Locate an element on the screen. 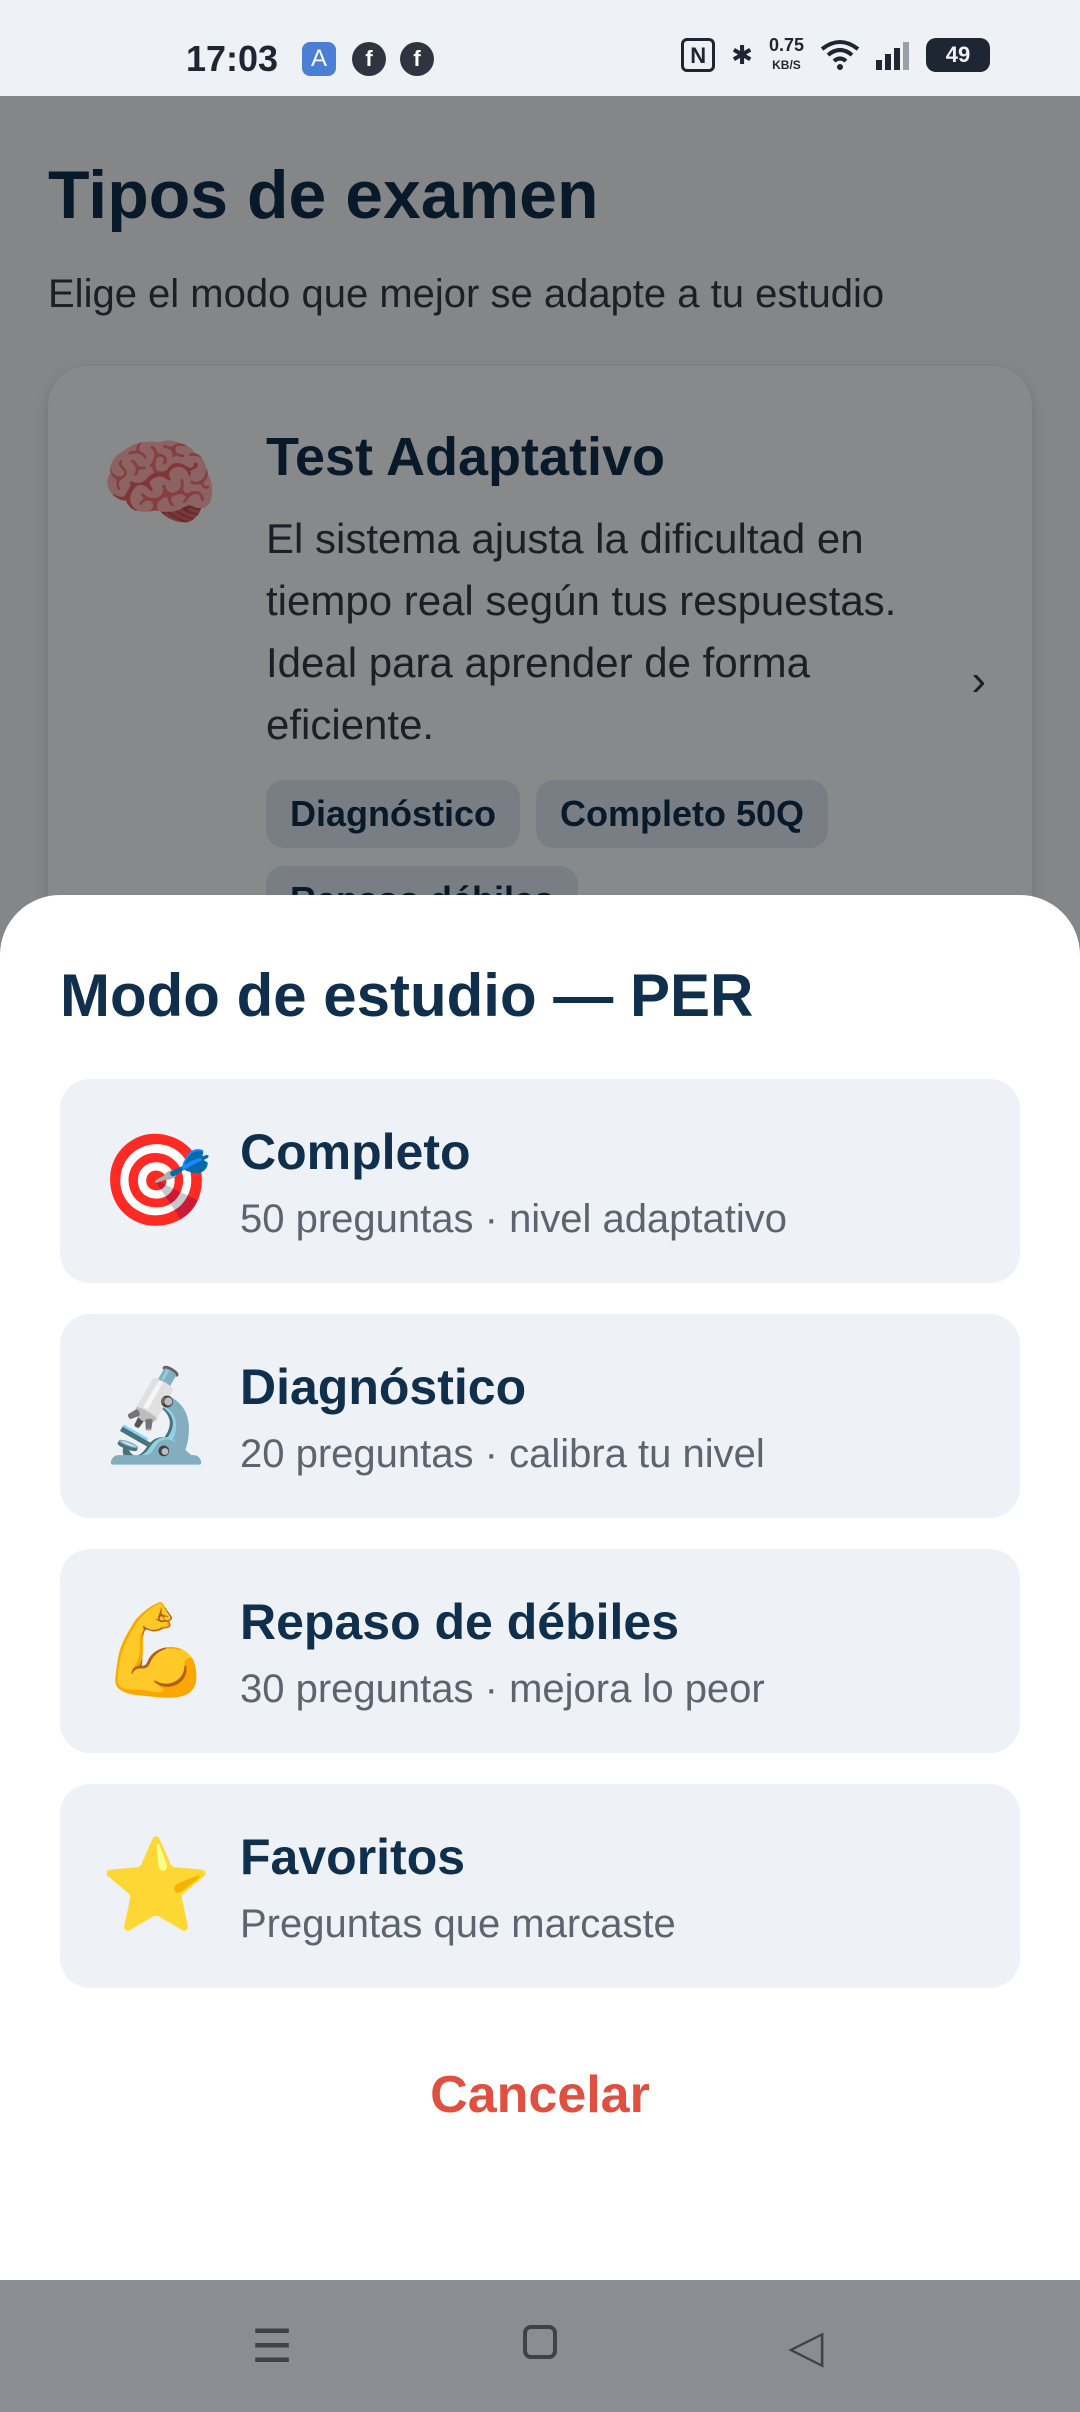  network-speed-unit: KB/S is located at coordinates (786, 65).